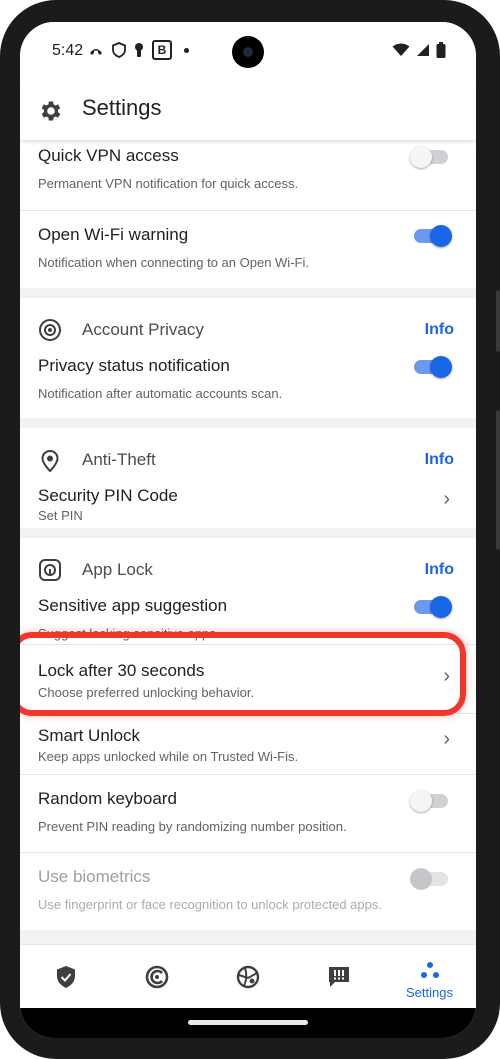 The width and height of the screenshot is (500, 1059). Describe the element at coordinates (133, 605) in the screenshot. I see `row-title: Sensitive app suggestion` at that location.